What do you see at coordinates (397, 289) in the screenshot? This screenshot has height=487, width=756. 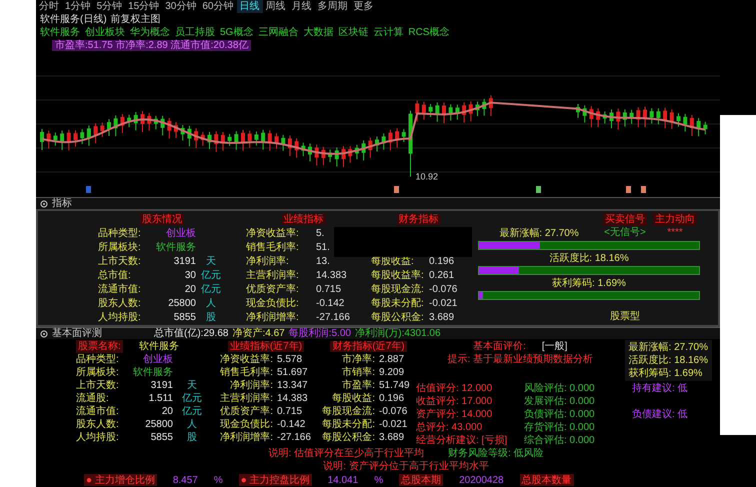 I see `field-label: 每股现金流:` at bounding box center [397, 289].